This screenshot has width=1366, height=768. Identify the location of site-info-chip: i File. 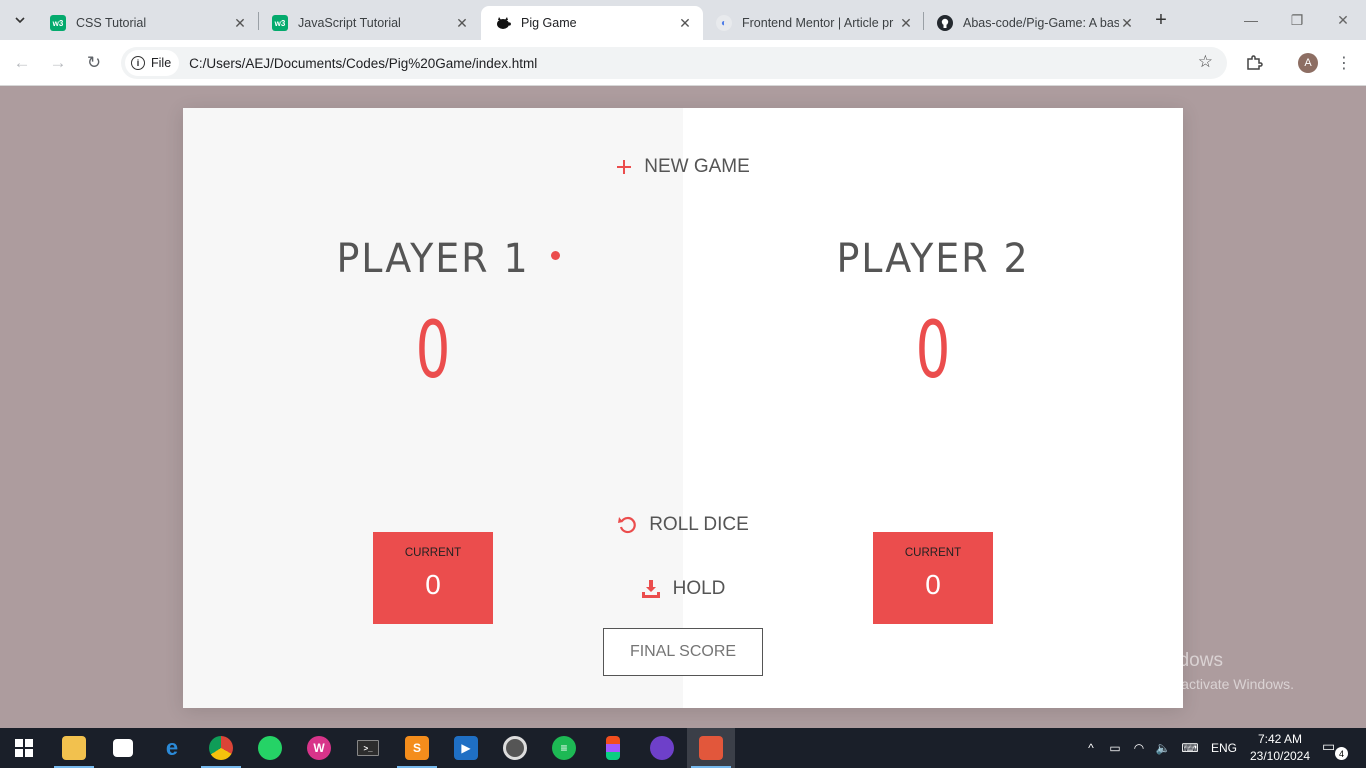
(152, 63).